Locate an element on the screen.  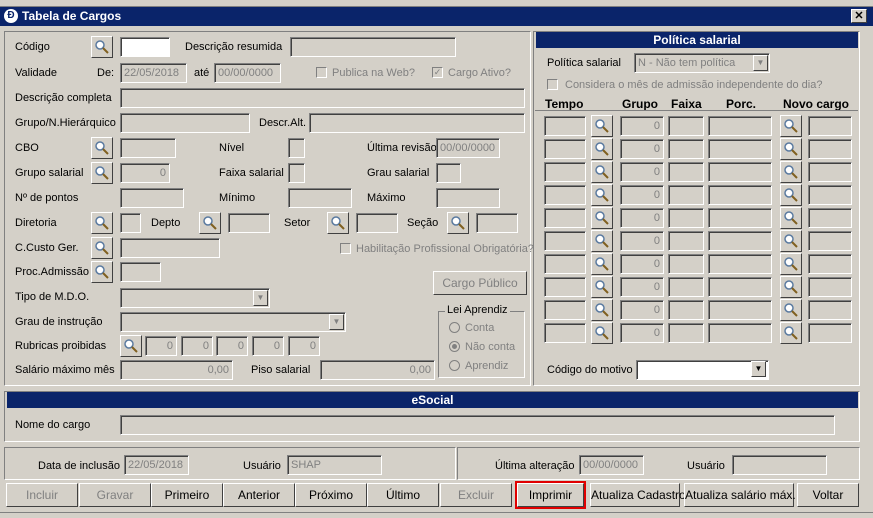
diretoria-lookup-button is located at coordinates (102, 223).